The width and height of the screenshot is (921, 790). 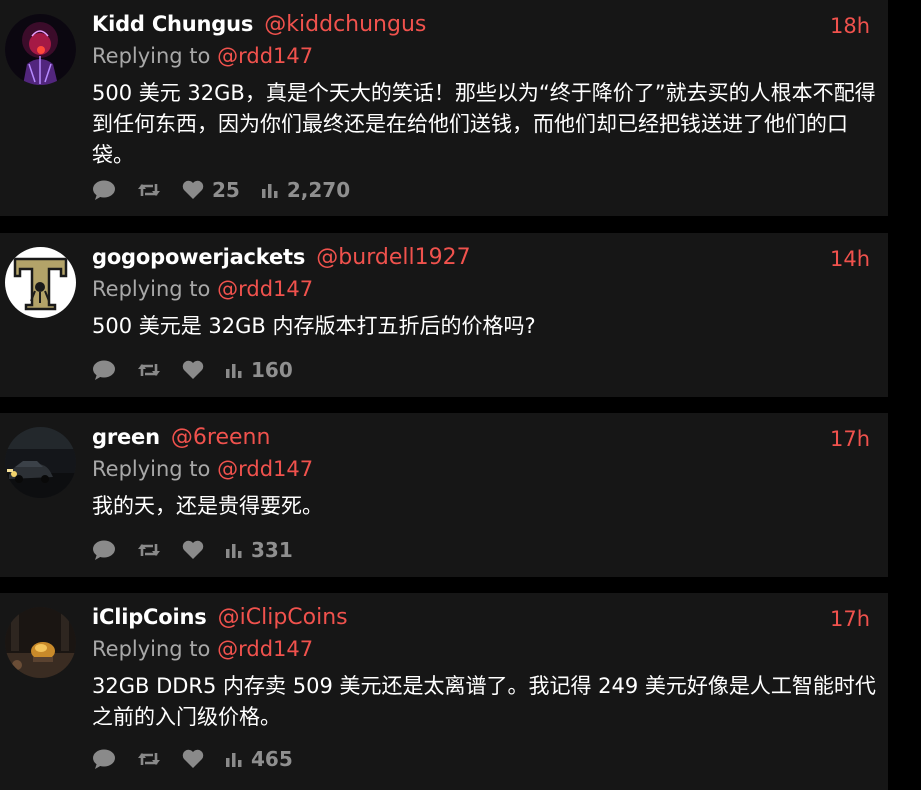 I want to click on timestamp: 14h, so click(x=850, y=259).